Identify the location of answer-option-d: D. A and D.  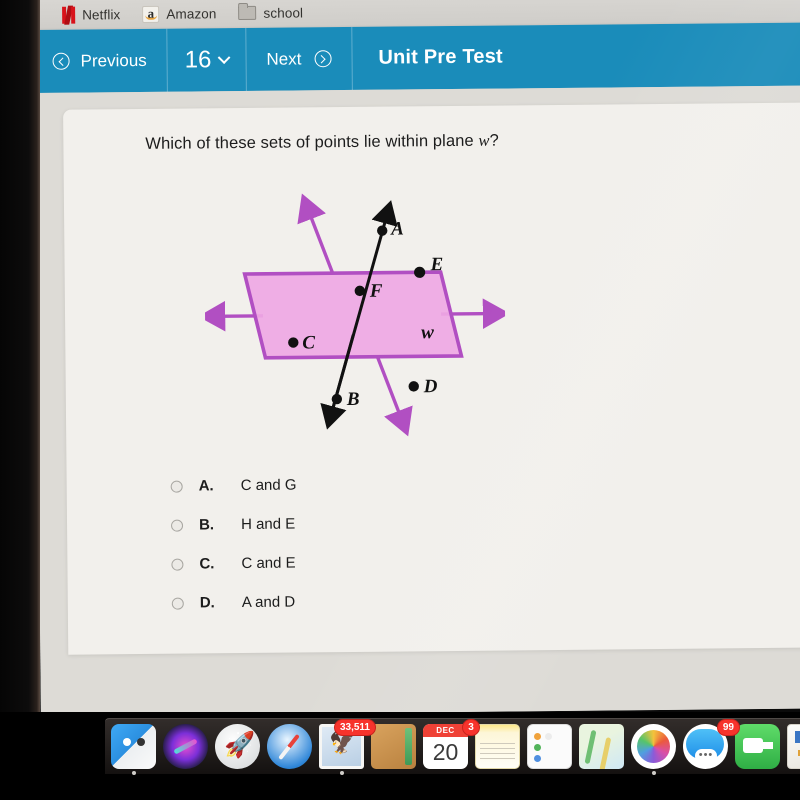
(234, 602).